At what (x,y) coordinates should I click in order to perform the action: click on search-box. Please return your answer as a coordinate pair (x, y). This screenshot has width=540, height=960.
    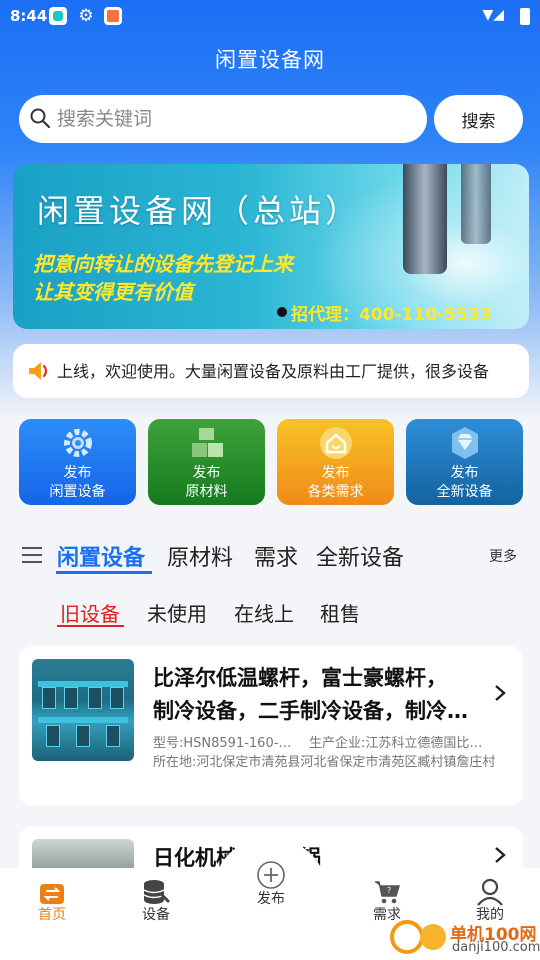
    Looking at the image, I should click on (223, 119).